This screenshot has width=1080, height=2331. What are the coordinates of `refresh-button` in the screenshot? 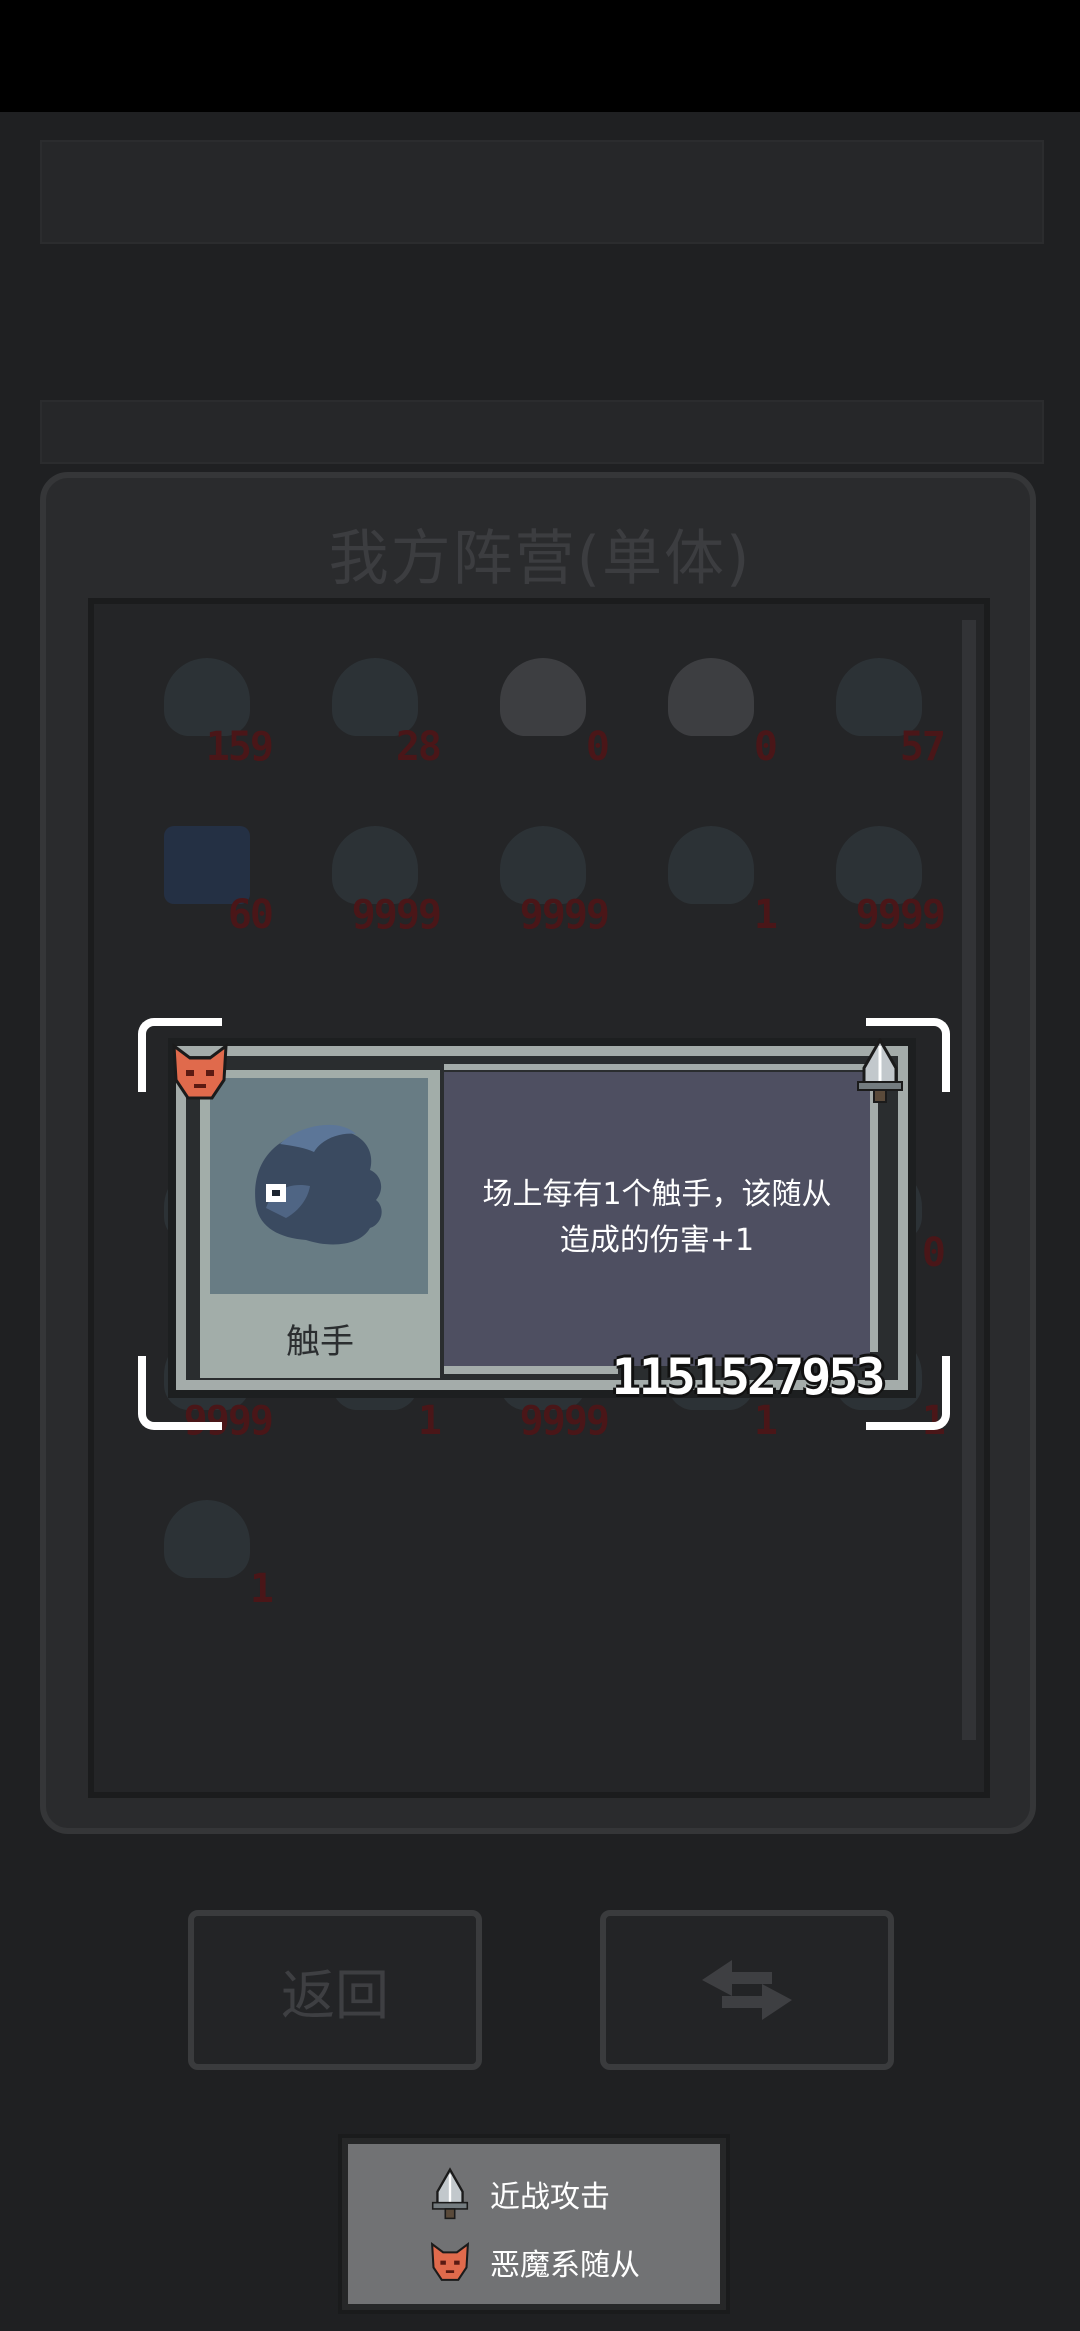 It's located at (747, 1990).